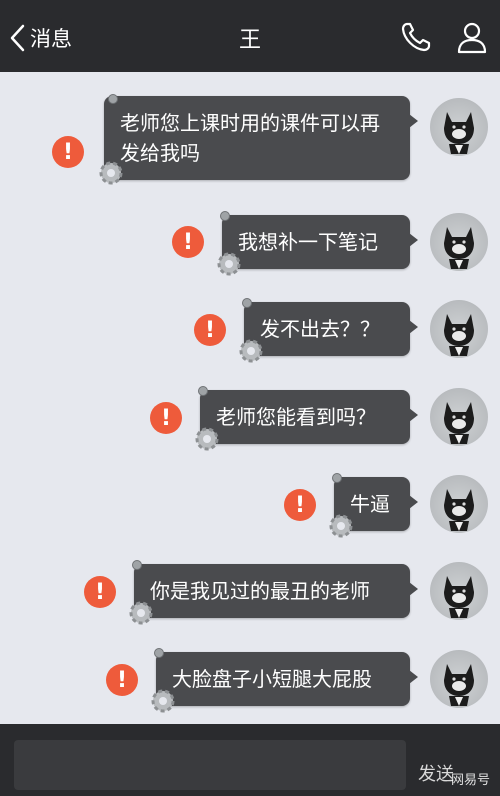  I want to click on message-row: ! 我想补一下笔记, so click(250, 243).